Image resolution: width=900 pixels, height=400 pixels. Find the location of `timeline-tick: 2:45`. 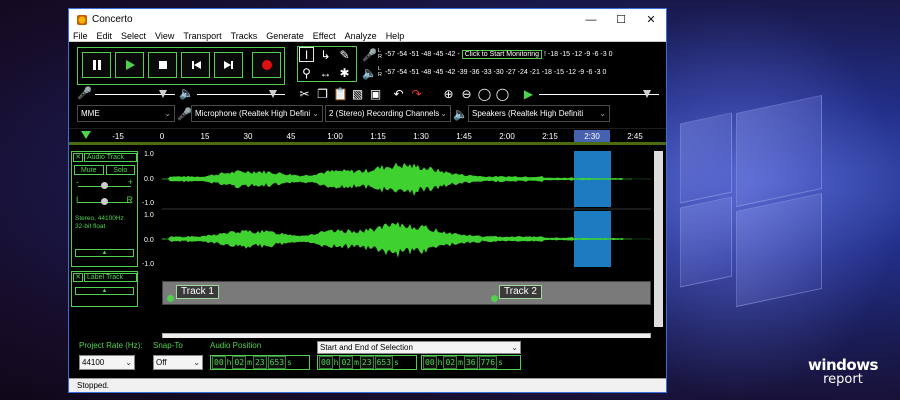

timeline-tick: 2:45 is located at coordinates (635, 136).